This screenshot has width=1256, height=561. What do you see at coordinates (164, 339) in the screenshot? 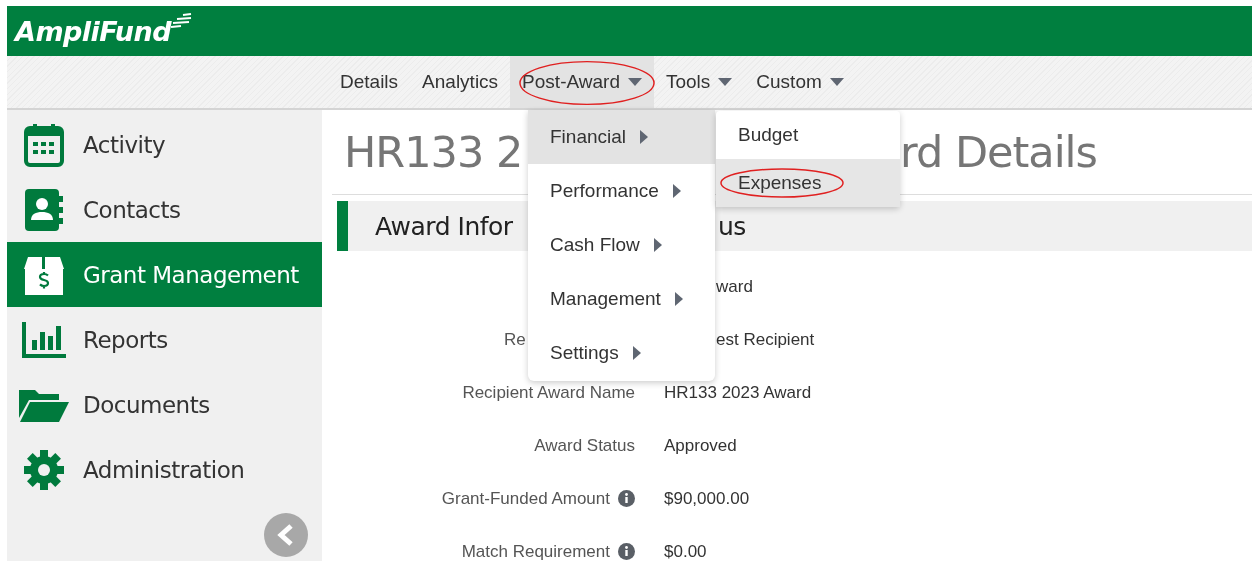
I see `sidebar-item: Reports` at bounding box center [164, 339].